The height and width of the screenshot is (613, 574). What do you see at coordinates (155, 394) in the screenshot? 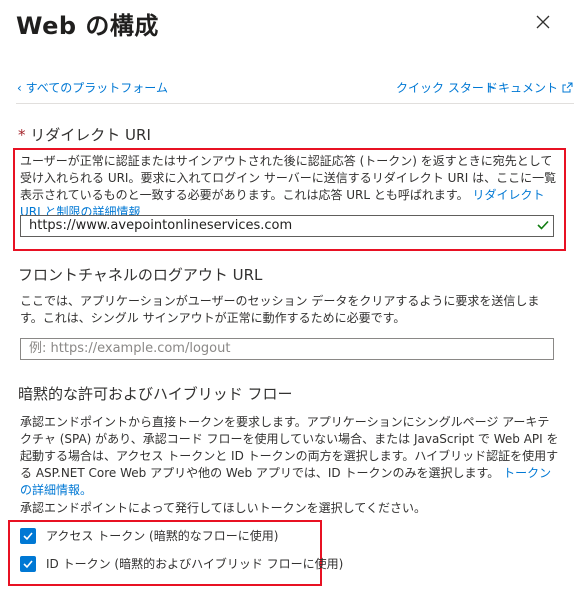
I see `implicit-grant-heading: 暗黙的な許可およびハイブリッド フロー` at bounding box center [155, 394].